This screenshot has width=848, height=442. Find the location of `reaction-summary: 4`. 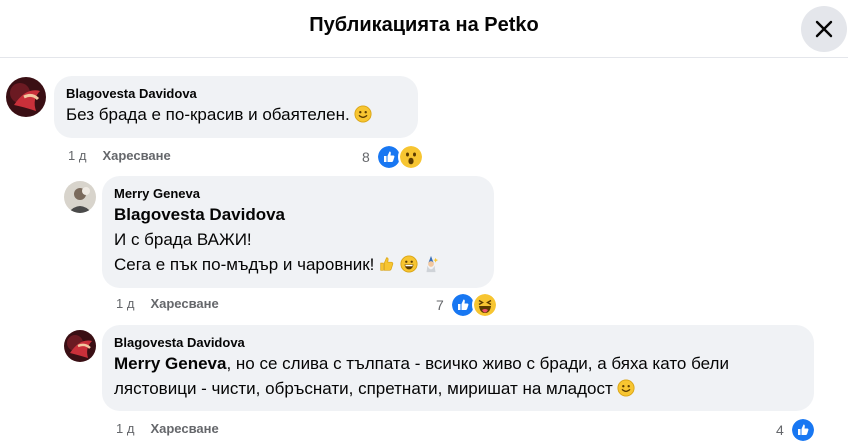

reaction-summary: 4 is located at coordinates (796, 429).